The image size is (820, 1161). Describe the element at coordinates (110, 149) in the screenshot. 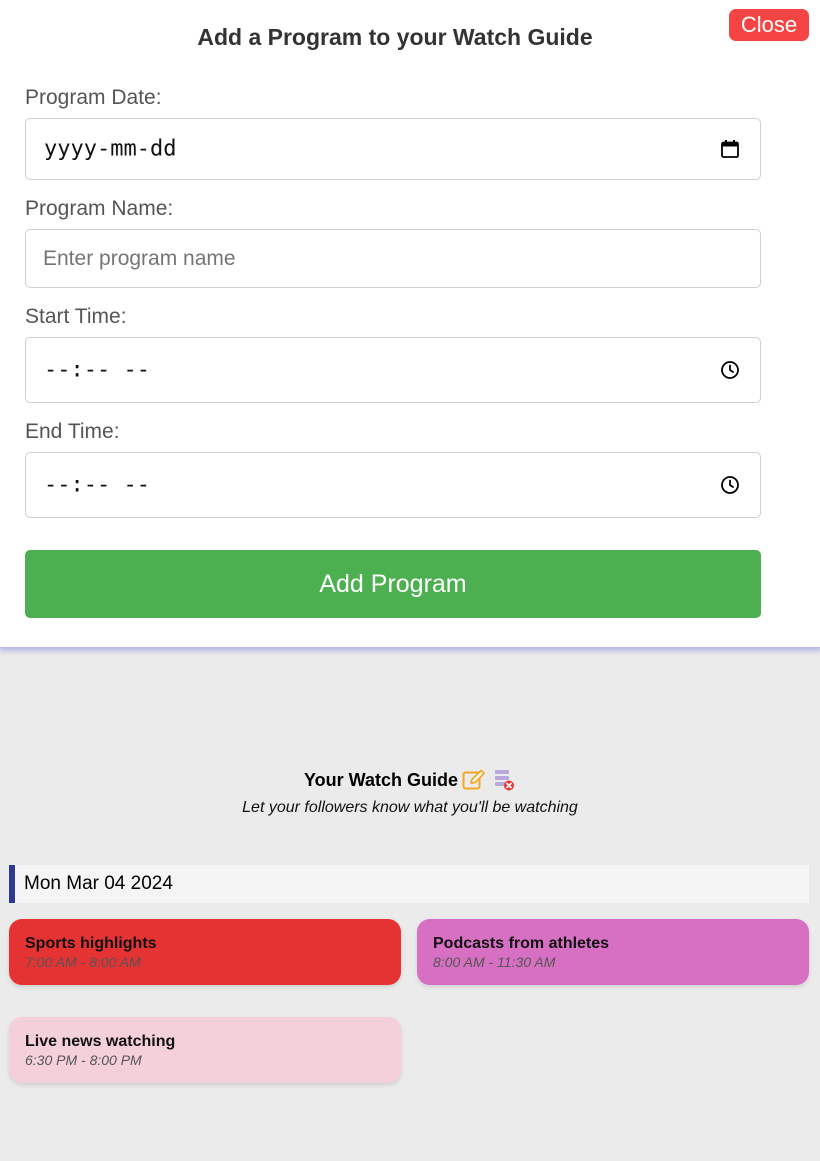

I see `program-date-value: yyyy-mm-dd` at that location.